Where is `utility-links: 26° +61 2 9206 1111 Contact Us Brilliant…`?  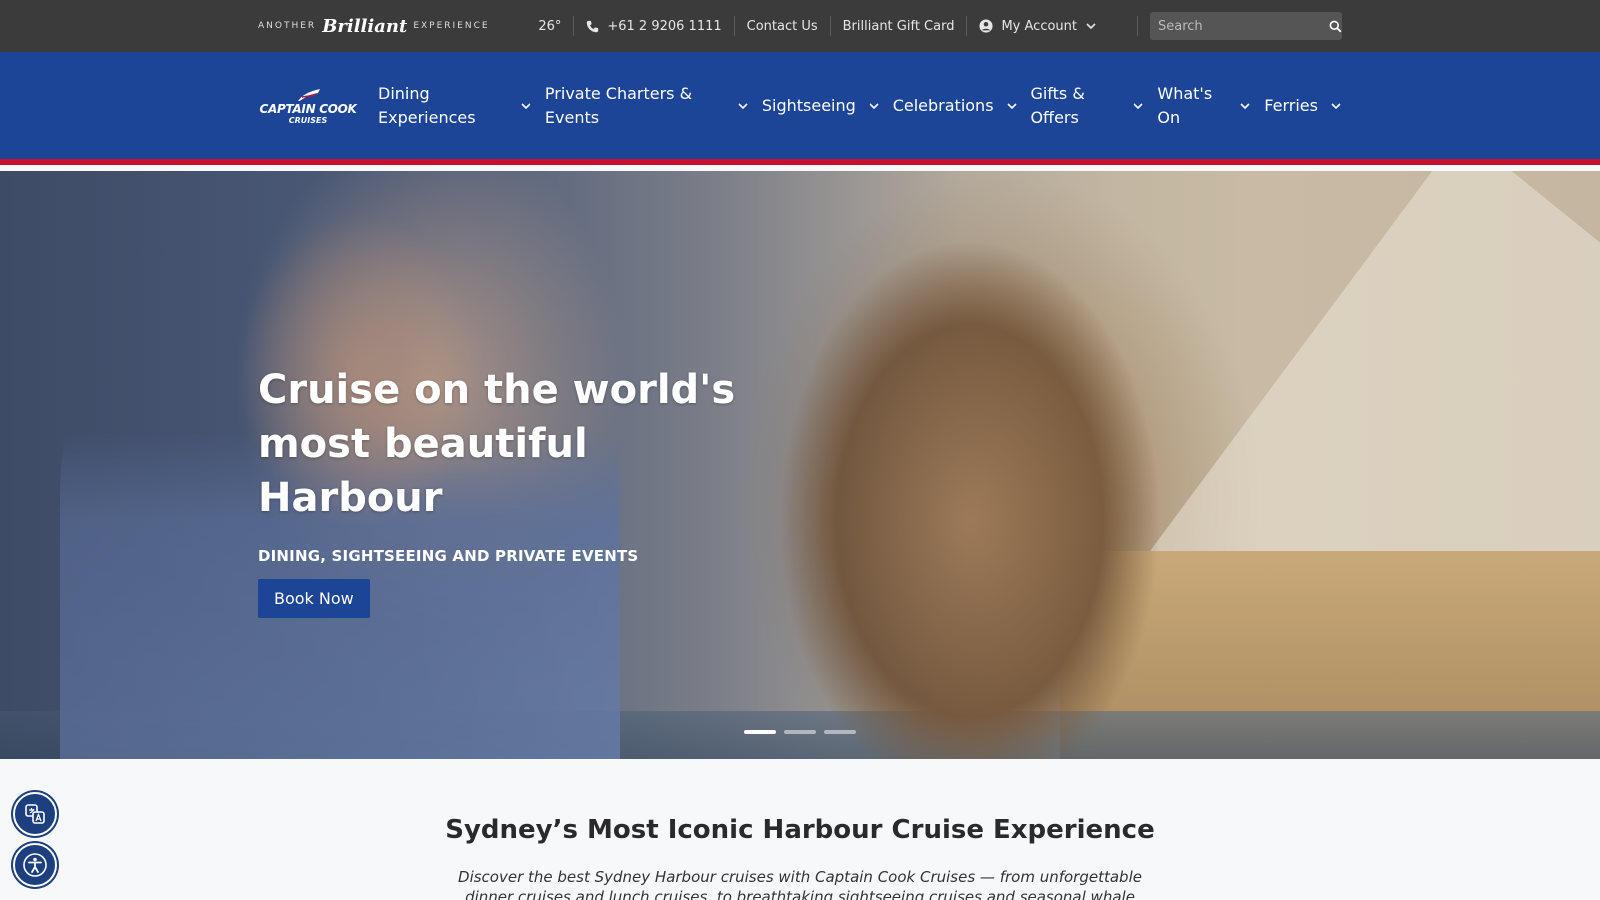
utility-links: 26° +61 2 9206 1111 Contact Us Brilliant… is located at coordinates (934, 26).